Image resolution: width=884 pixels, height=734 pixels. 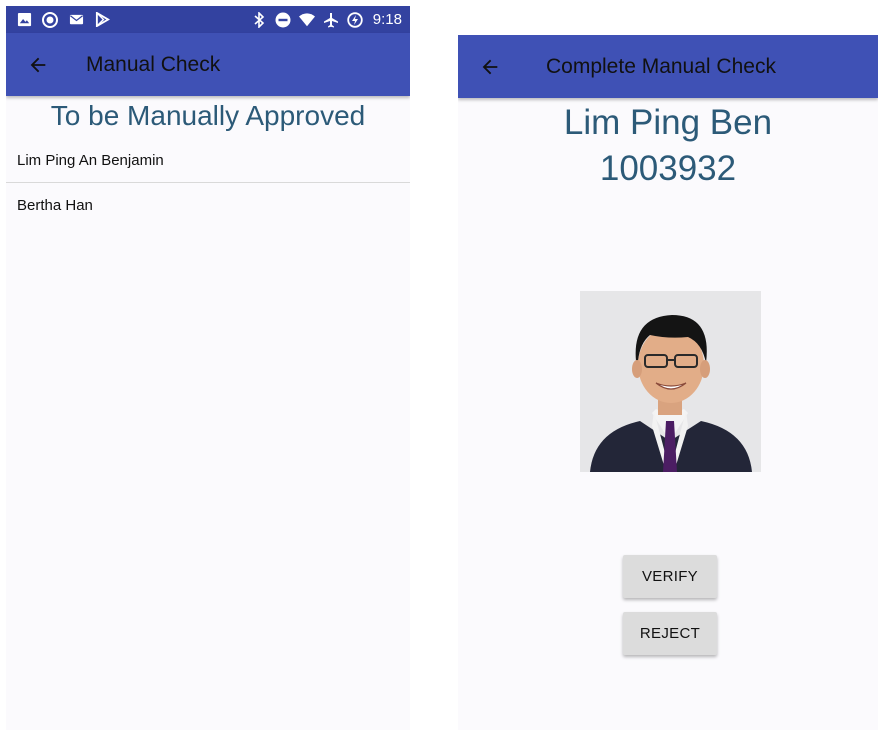 I want to click on status-time: 9:18, so click(x=387, y=19).